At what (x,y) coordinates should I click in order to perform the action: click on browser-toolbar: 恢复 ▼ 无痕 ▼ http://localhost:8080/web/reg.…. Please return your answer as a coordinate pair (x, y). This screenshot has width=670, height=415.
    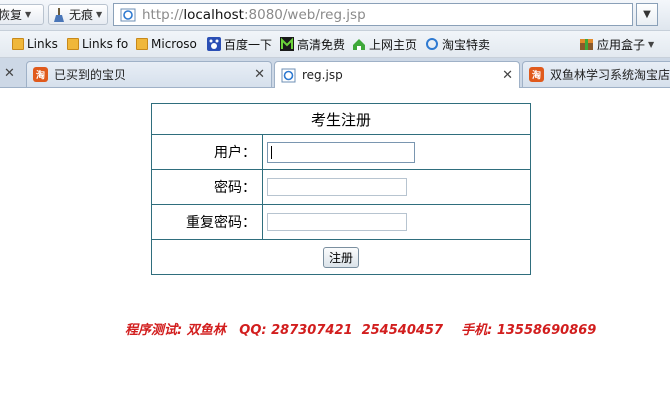
    Looking at the image, I should click on (335, 15).